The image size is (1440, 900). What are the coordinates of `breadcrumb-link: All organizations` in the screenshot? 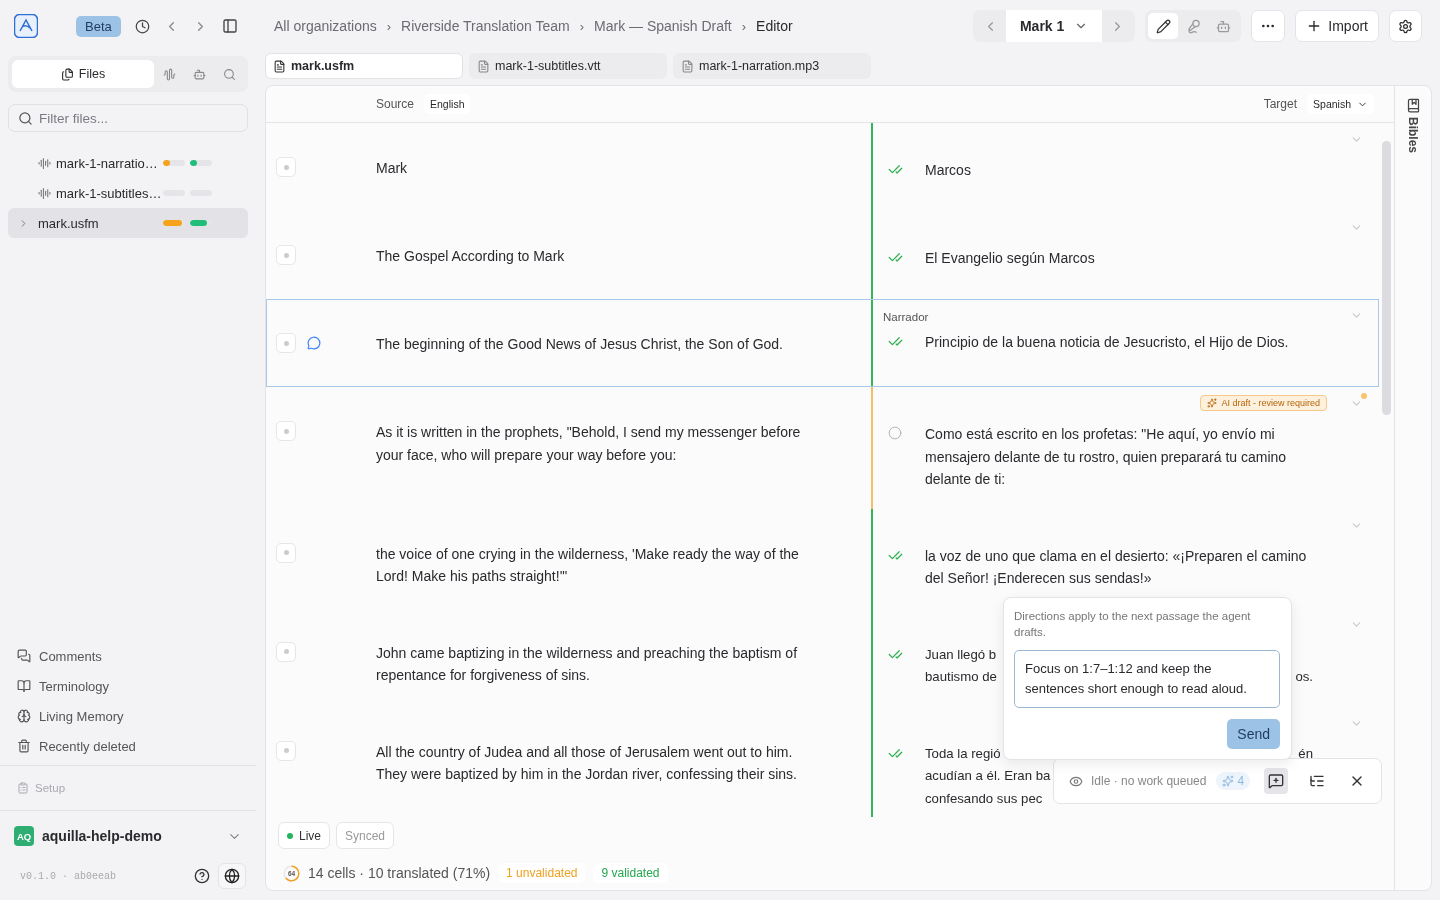 It's located at (325, 26).